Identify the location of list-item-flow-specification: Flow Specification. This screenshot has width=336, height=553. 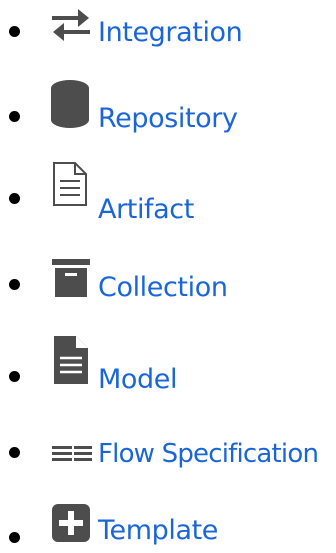
(168, 453).